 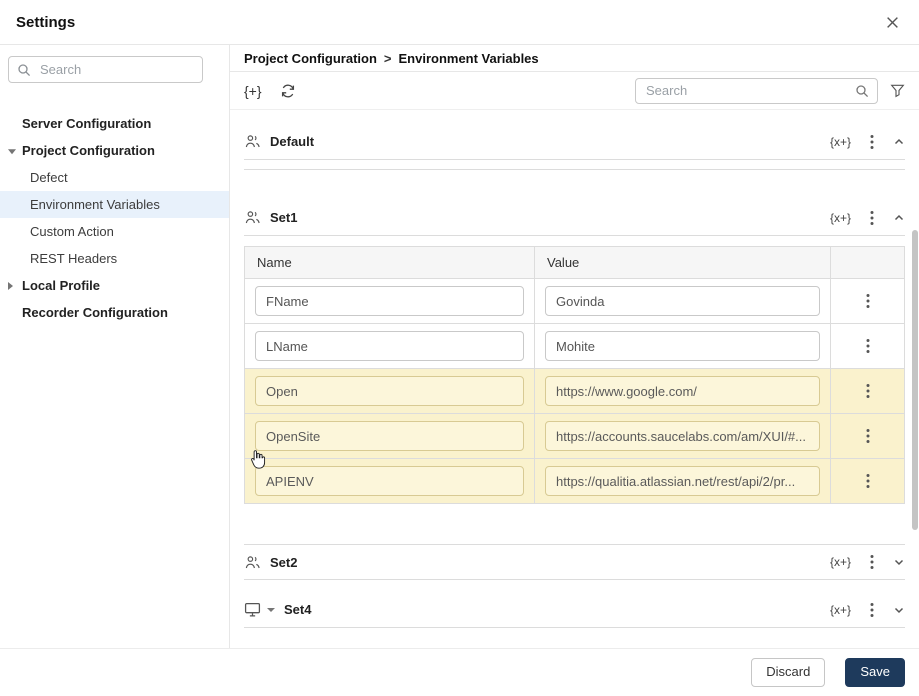 I want to click on section-name: Set1, so click(x=284, y=217).